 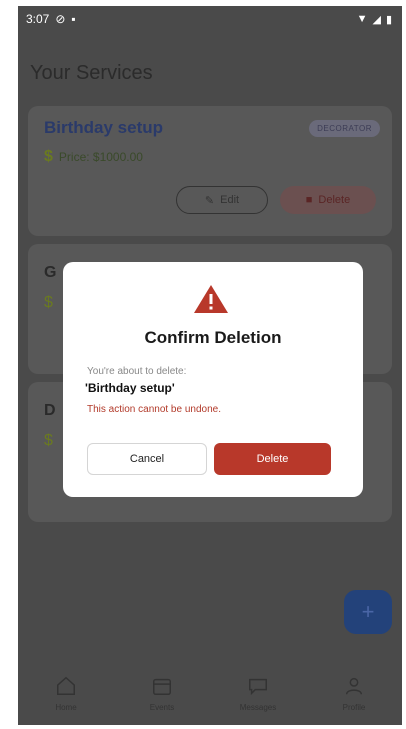 I want to click on dnd-icon: ⊘, so click(x=60, y=19).